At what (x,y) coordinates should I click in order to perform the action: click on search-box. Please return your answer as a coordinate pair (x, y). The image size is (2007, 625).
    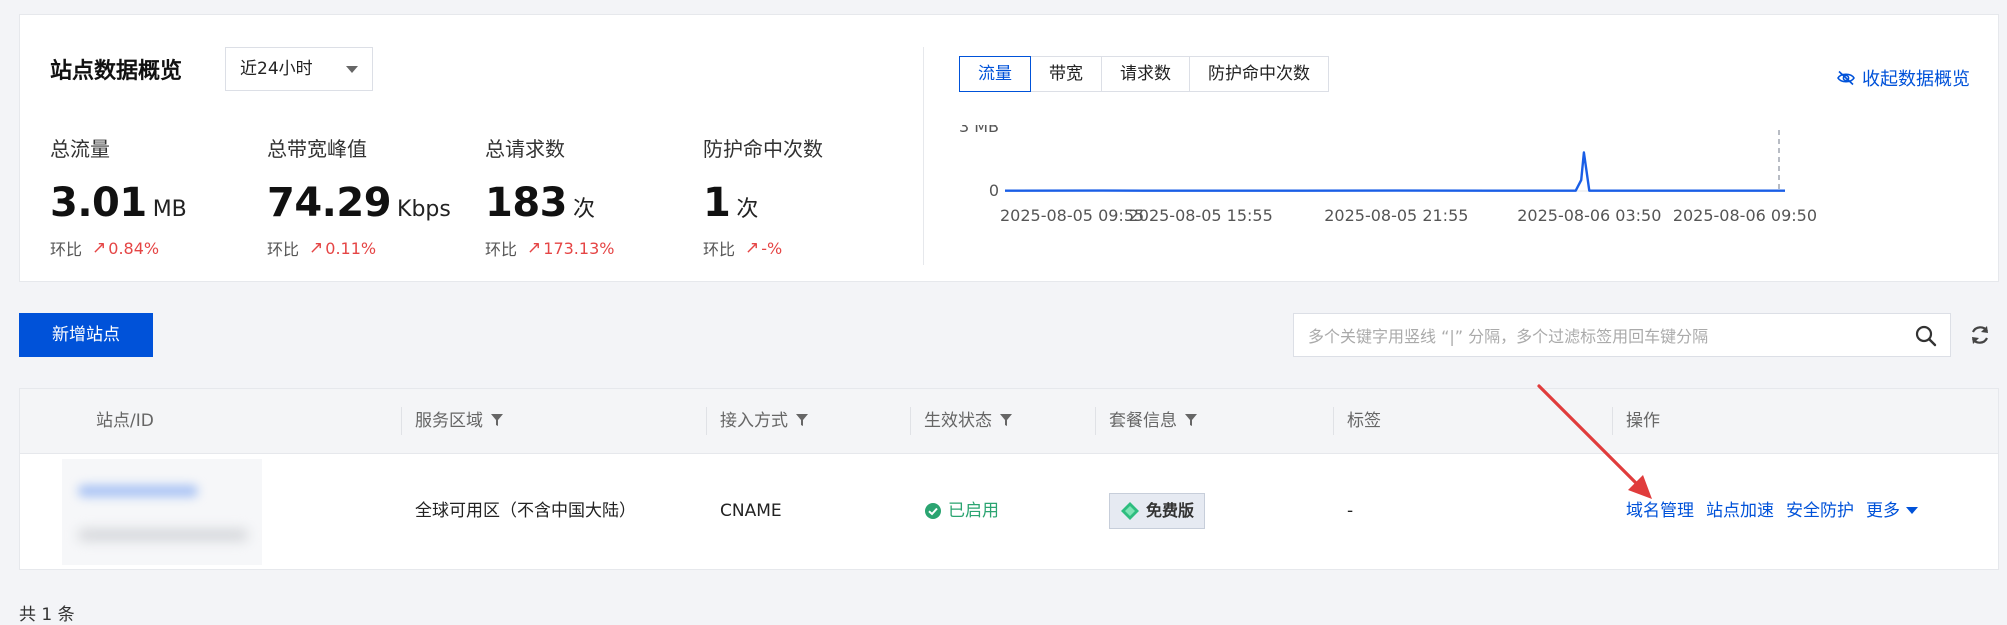
    Looking at the image, I should click on (1622, 335).